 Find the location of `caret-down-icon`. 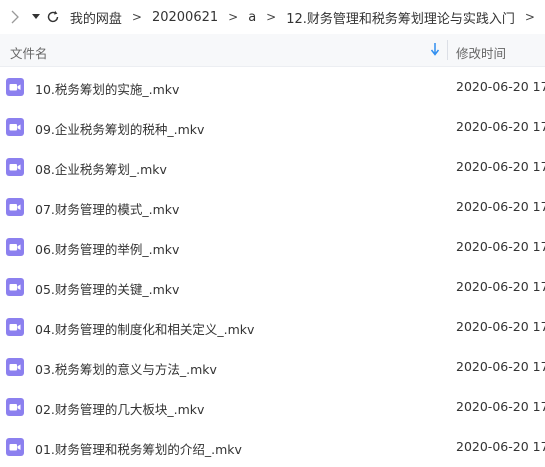

caret-down-icon is located at coordinates (35, 17).